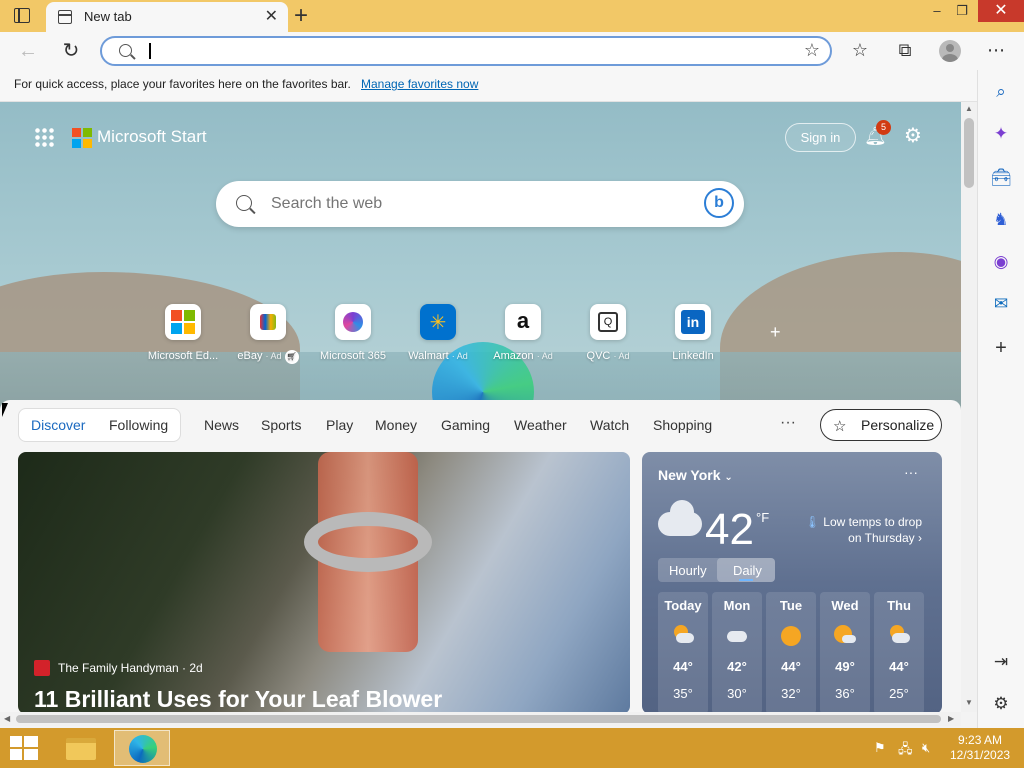 Image resolution: width=1024 pixels, height=768 pixels. Describe the element at coordinates (281, 425) in the screenshot. I see `tab-sports: Sports` at that location.